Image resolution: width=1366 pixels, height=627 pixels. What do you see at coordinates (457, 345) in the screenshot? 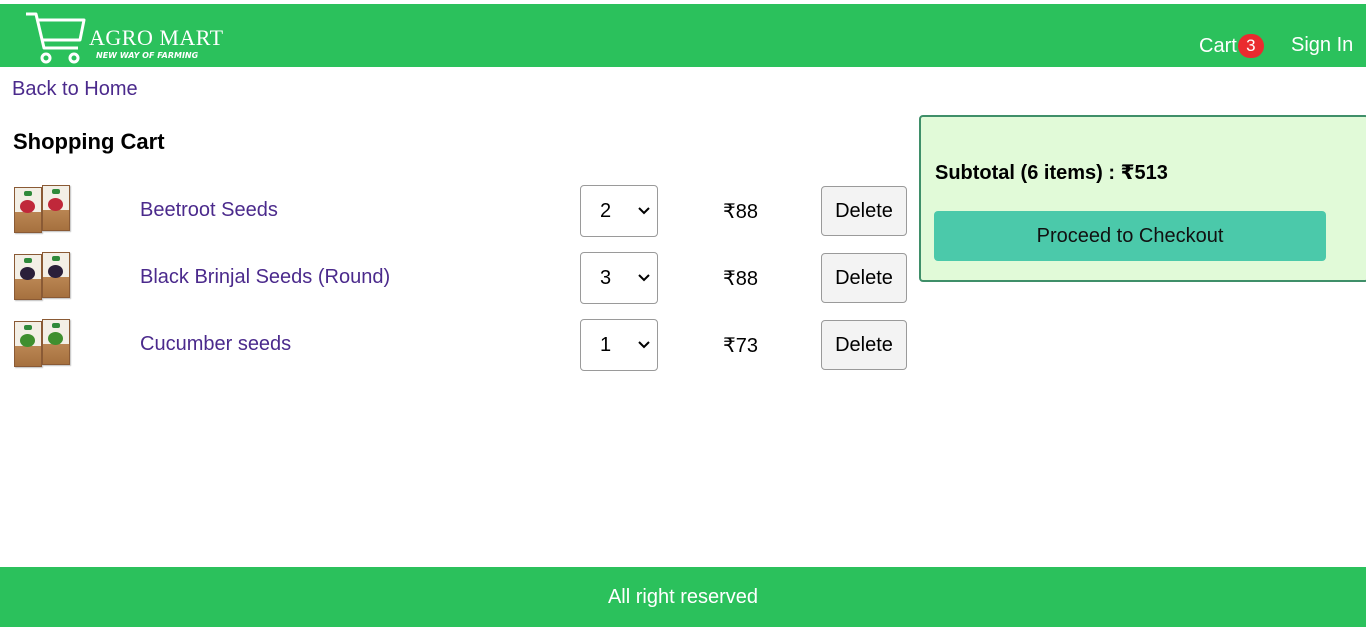
I see `cart-row: Cucumber seeds 1 ₹73 Delete` at bounding box center [457, 345].